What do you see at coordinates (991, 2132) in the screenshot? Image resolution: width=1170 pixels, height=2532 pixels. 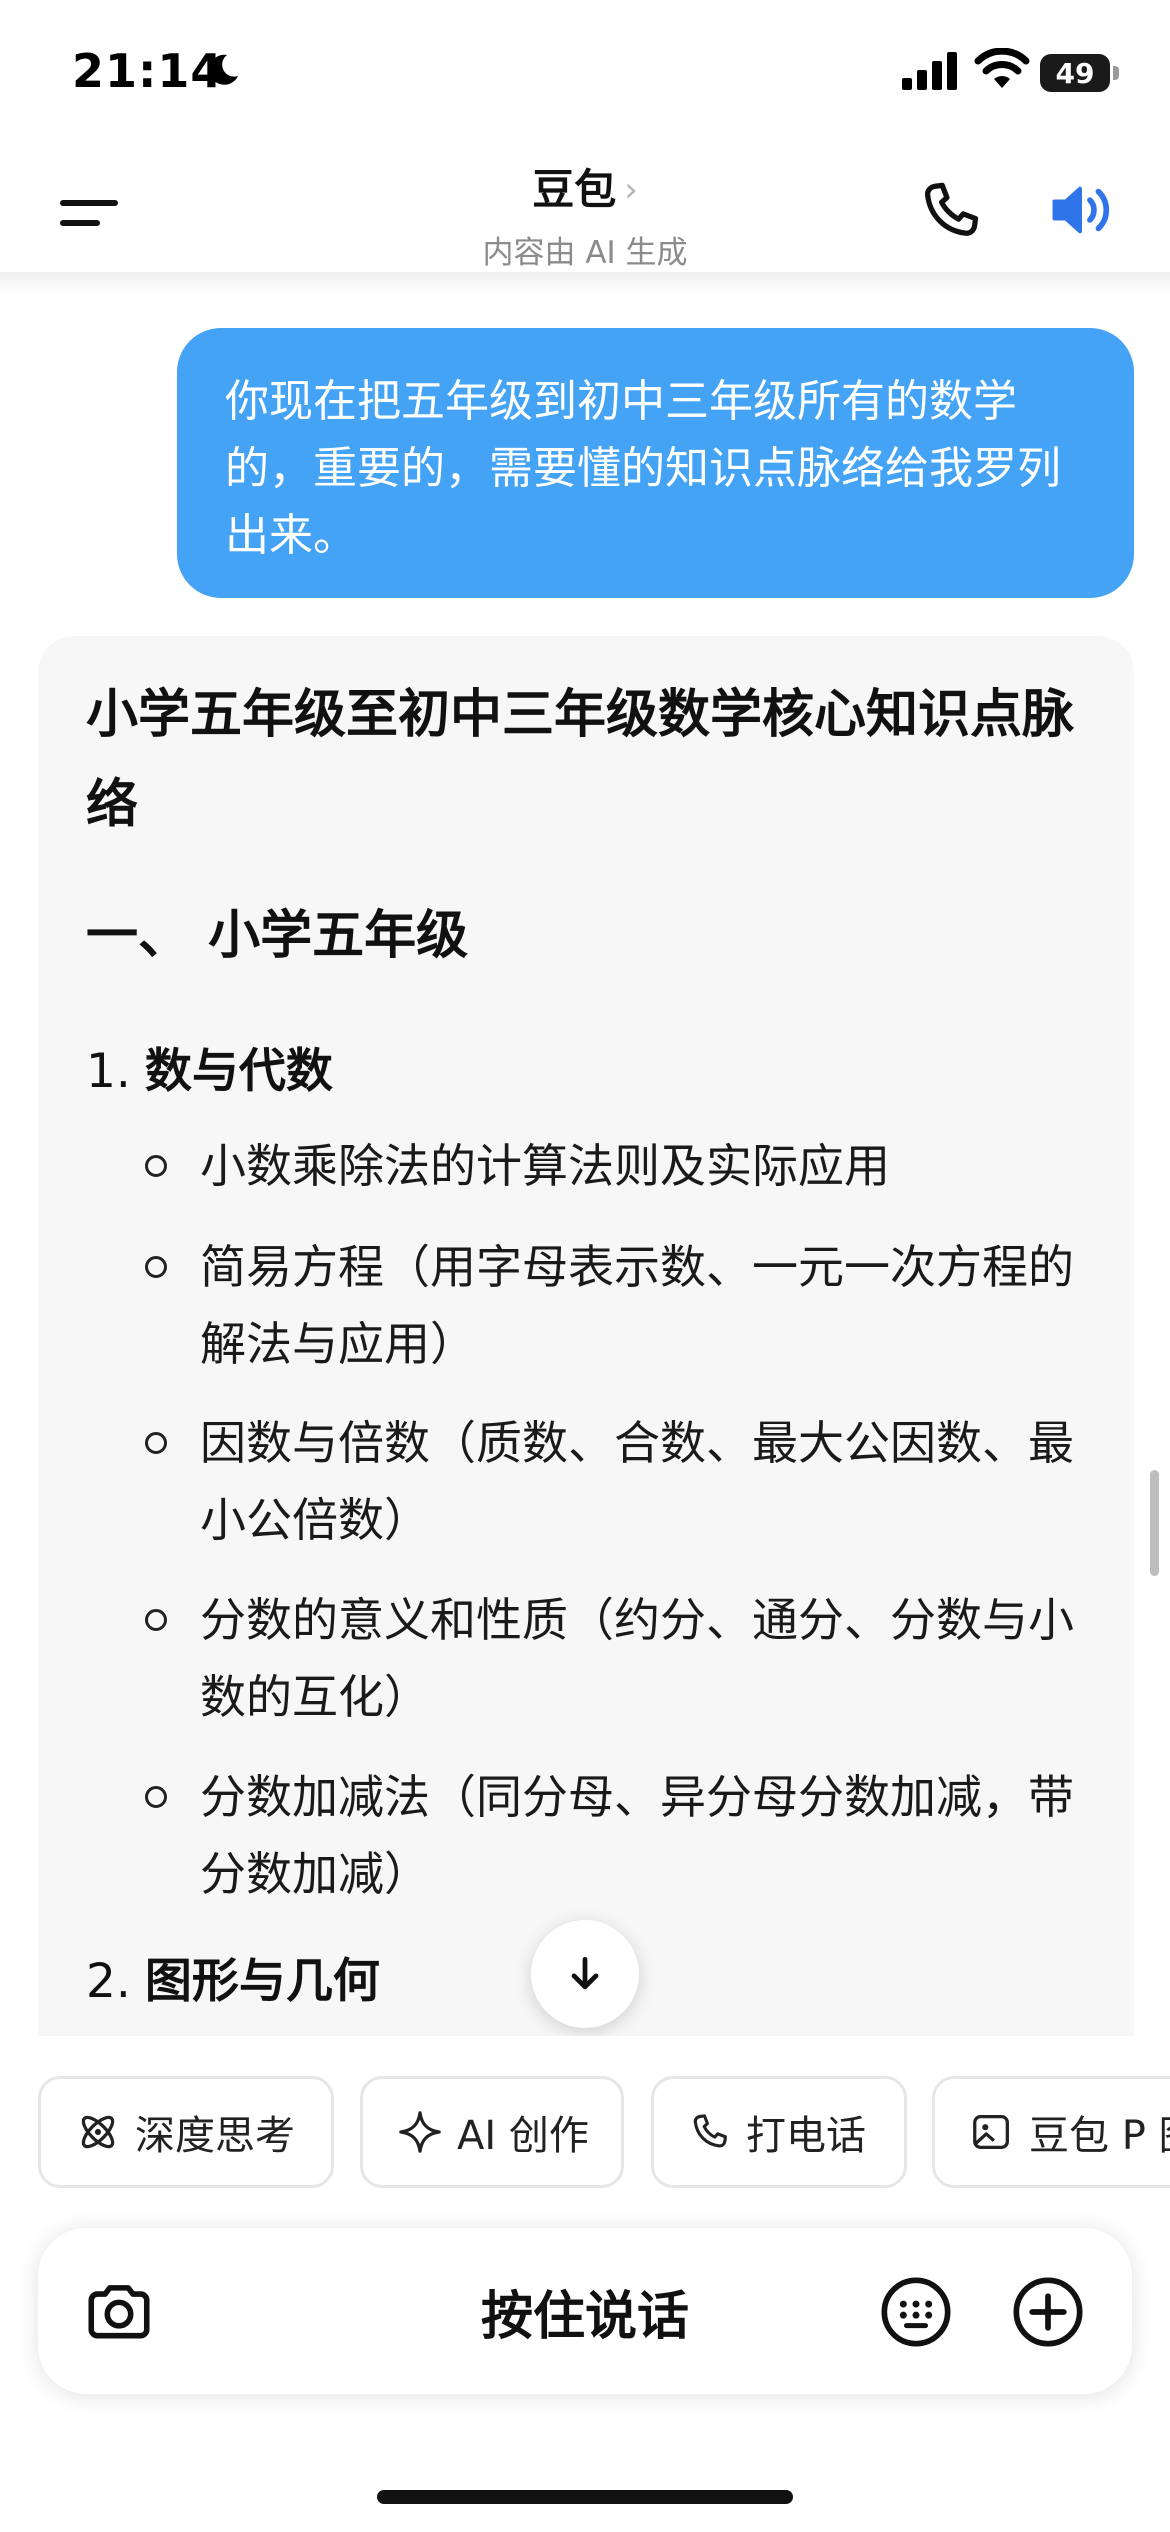 I see `image-edit-icon` at bounding box center [991, 2132].